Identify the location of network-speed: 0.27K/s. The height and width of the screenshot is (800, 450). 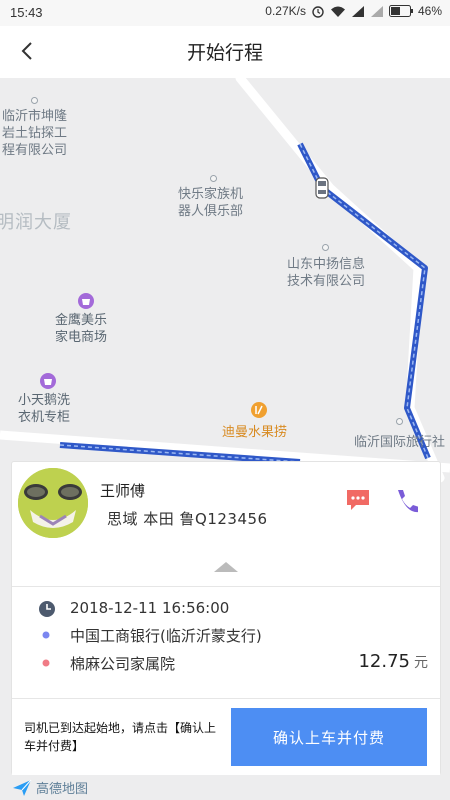
(285, 11).